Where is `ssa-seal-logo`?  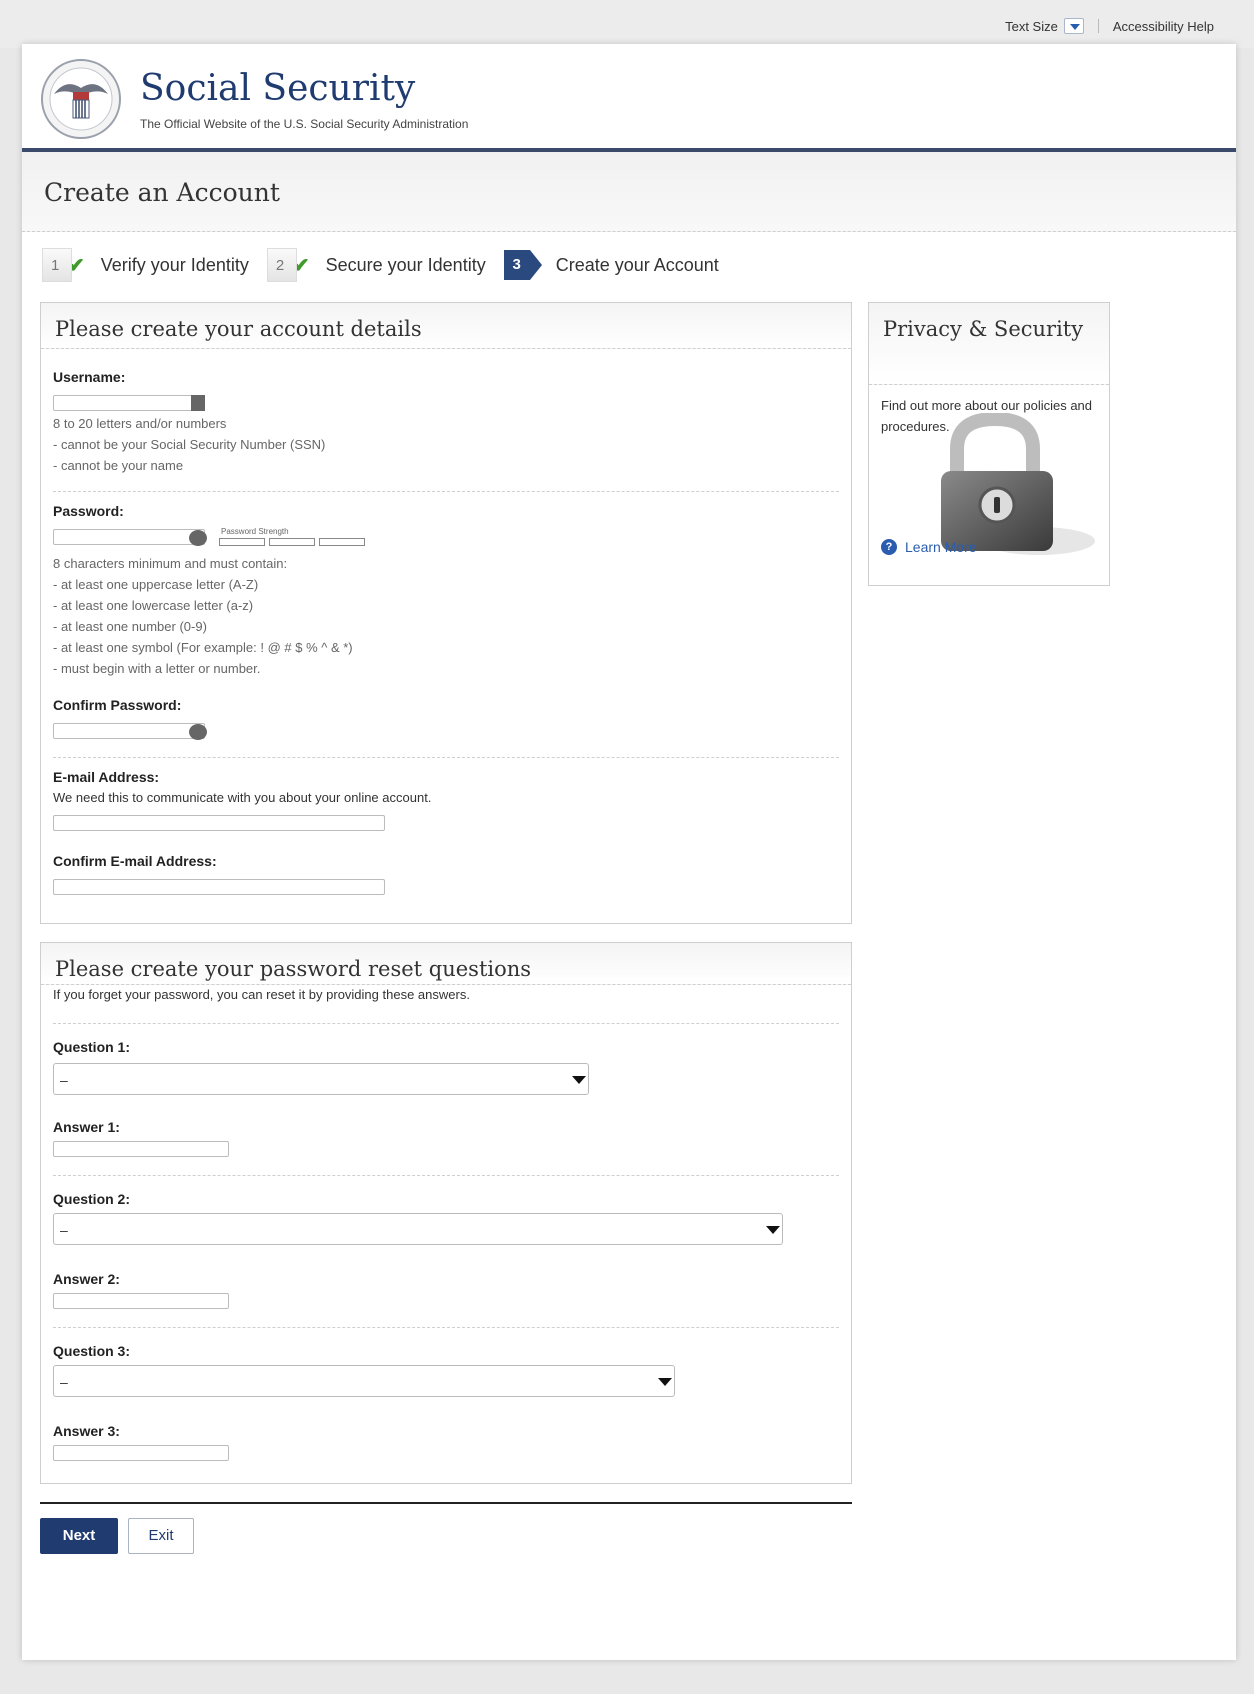
ssa-seal-logo is located at coordinates (81, 99).